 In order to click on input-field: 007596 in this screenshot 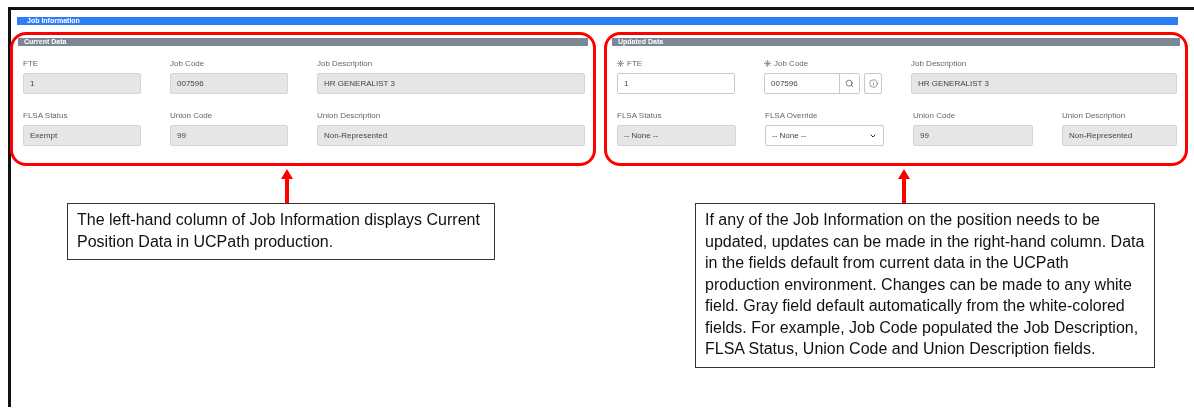, I will do `click(812, 83)`.